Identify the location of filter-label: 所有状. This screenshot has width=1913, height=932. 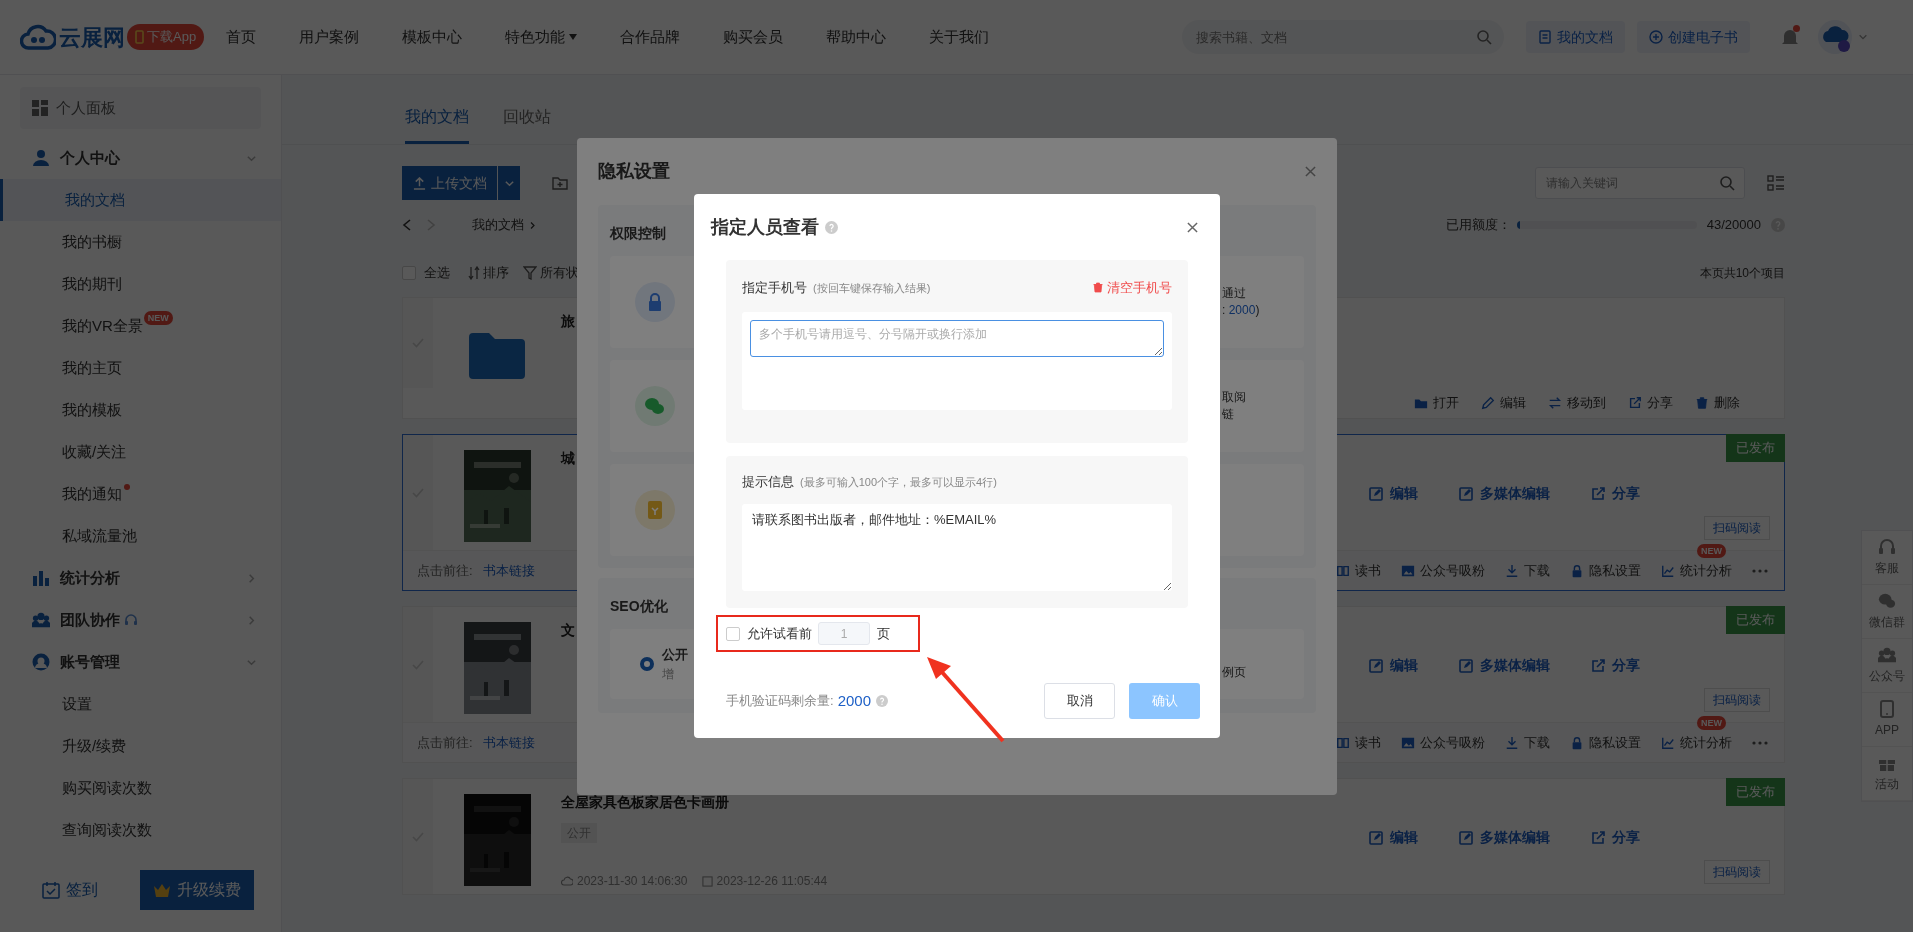
(559, 273).